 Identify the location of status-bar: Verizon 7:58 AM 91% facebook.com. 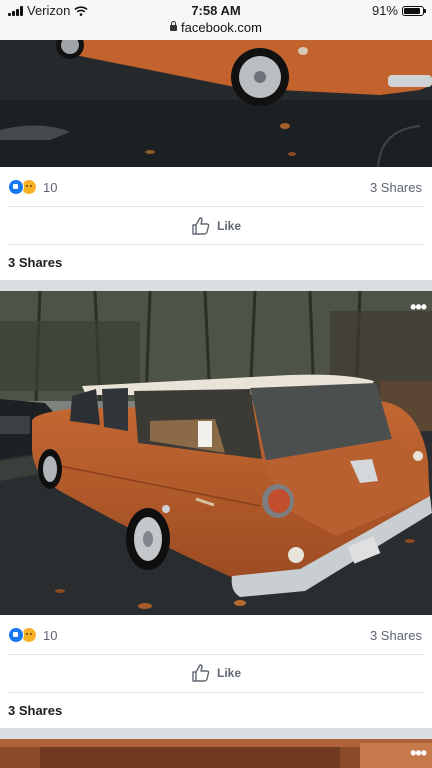
(216, 20).